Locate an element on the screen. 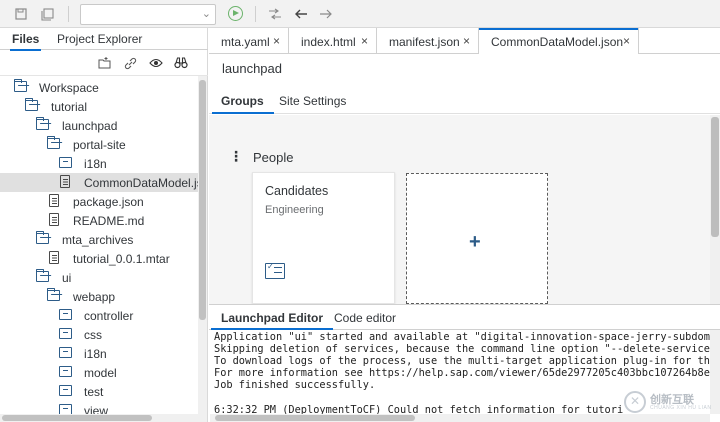  tab-manifest-json: manifest.json × is located at coordinates (428, 41).